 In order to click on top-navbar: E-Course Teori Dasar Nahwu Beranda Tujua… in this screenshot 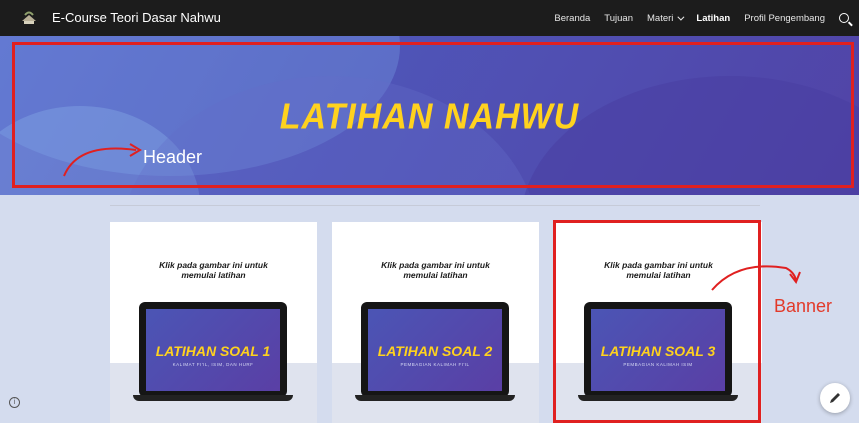, I will do `click(429, 18)`.